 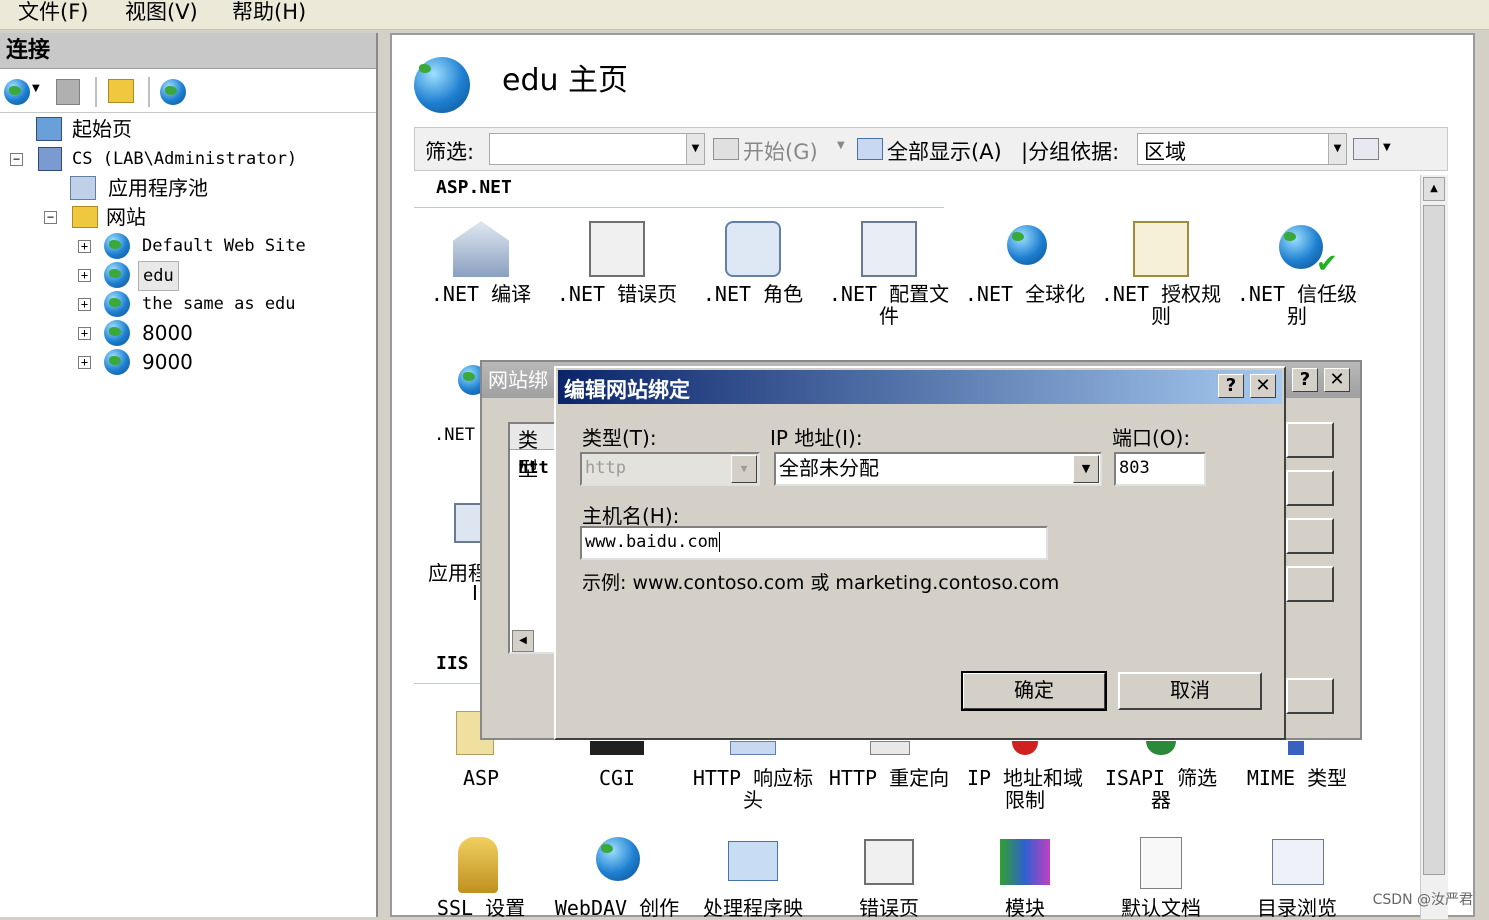 What do you see at coordinates (870, 149) in the screenshot?
I see `show-all-icon` at bounding box center [870, 149].